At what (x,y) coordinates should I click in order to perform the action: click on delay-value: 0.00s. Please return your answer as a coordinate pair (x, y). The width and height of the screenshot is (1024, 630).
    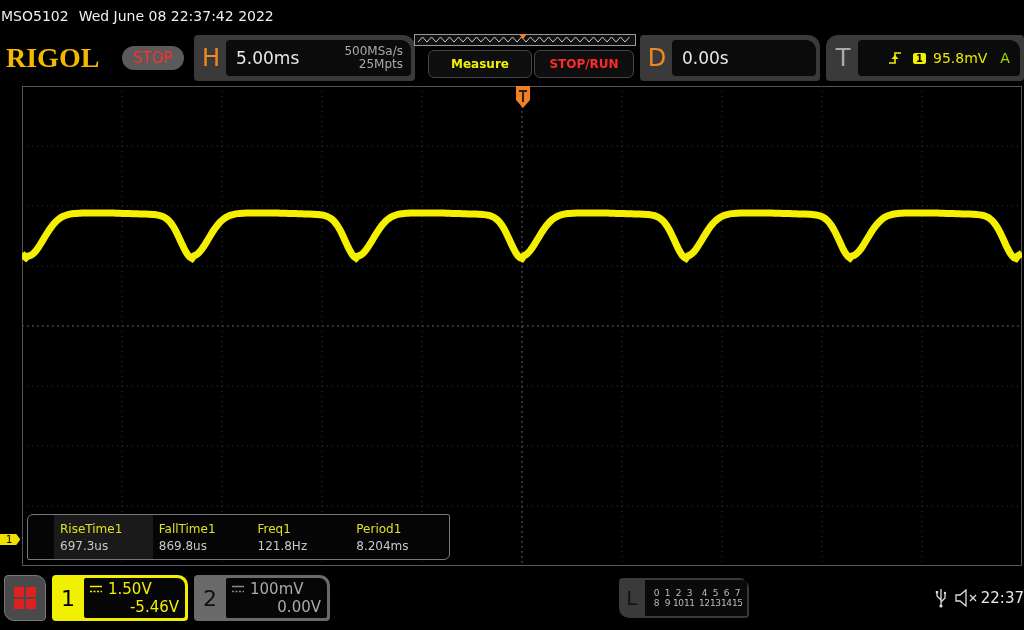
    Looking at the image, I should click on (705, 58).